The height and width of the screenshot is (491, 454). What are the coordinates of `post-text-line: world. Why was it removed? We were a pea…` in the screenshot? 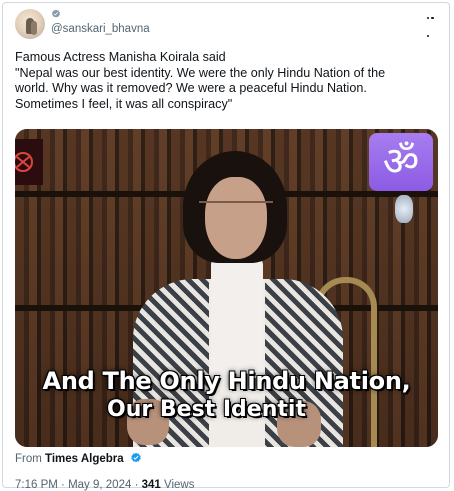 It's located at (191, 88).